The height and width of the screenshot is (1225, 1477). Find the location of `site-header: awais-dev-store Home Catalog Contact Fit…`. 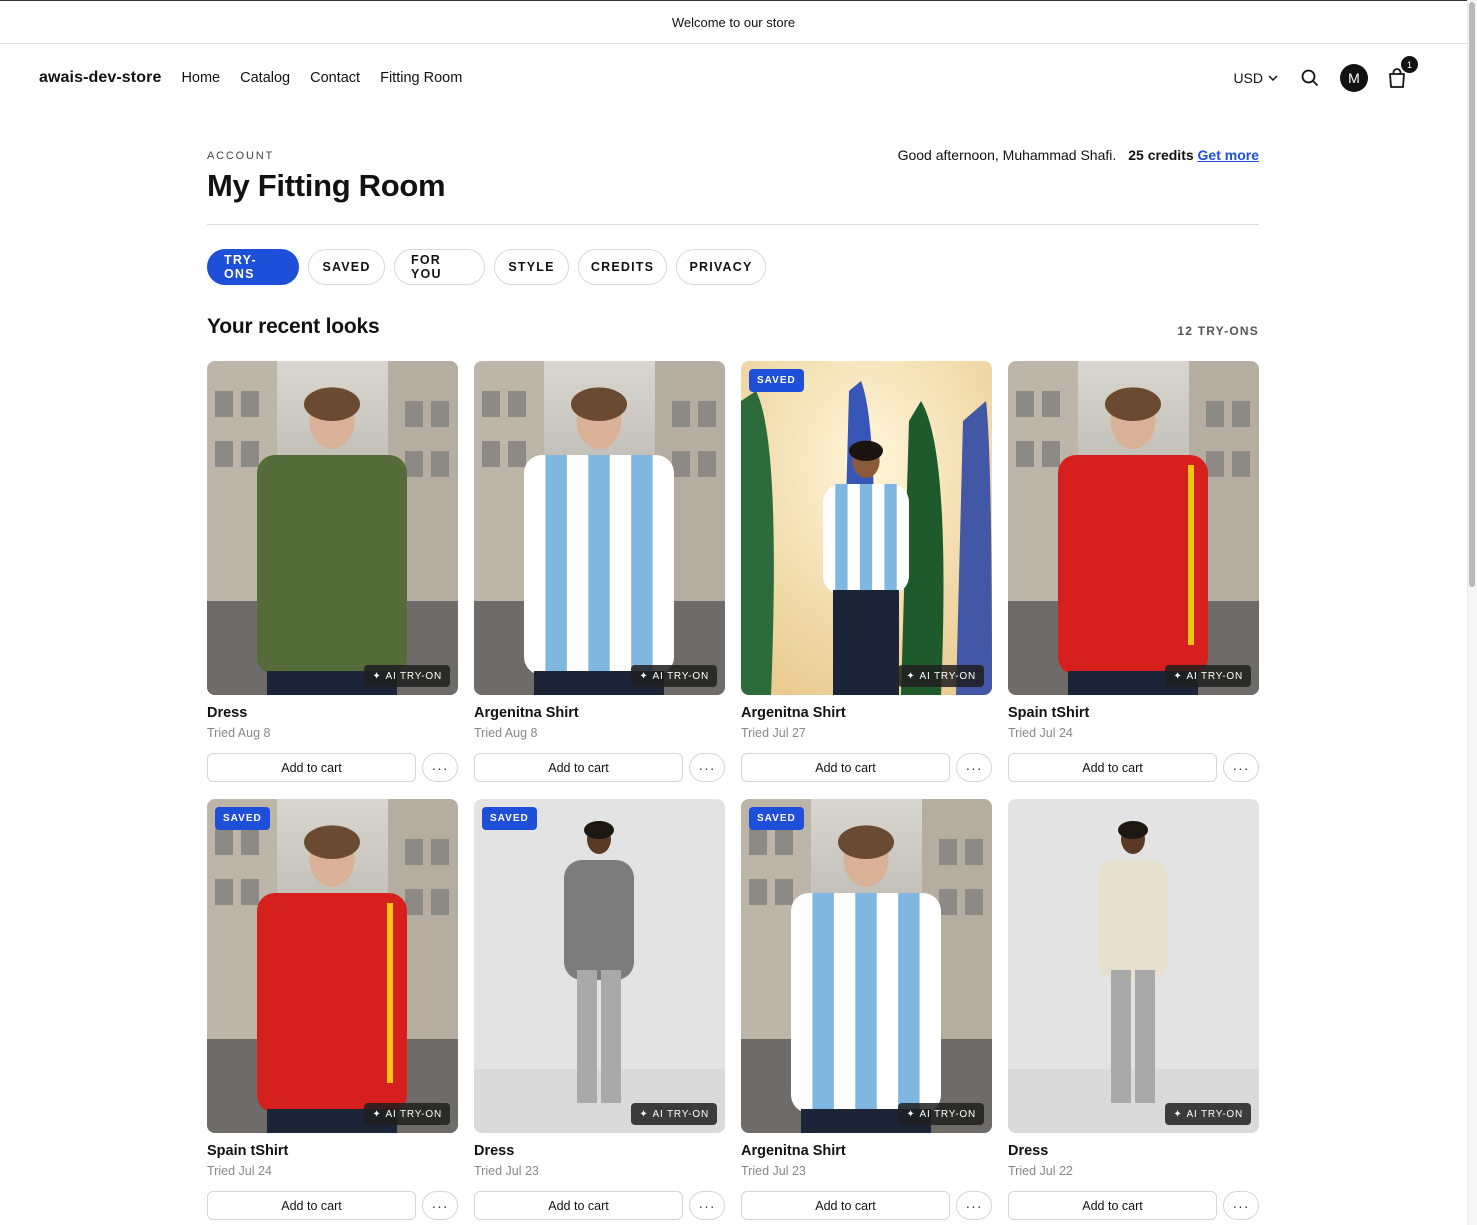

site-header: awais-dev-store Home Catalog Contact Fit… is located at coordinates (733, 78).